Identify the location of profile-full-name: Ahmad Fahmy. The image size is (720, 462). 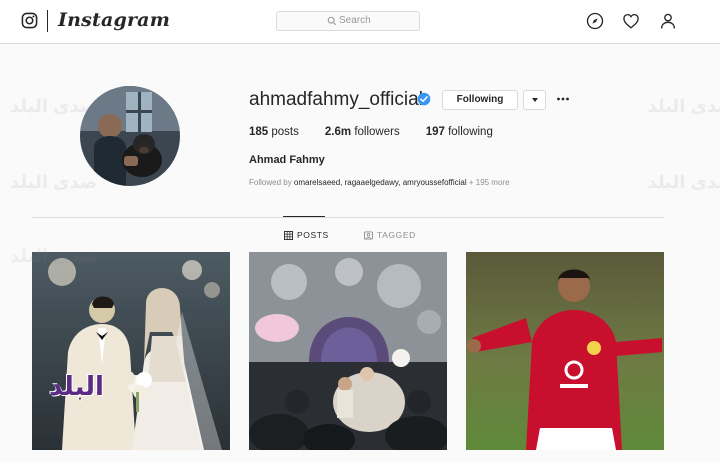
(287, 160).